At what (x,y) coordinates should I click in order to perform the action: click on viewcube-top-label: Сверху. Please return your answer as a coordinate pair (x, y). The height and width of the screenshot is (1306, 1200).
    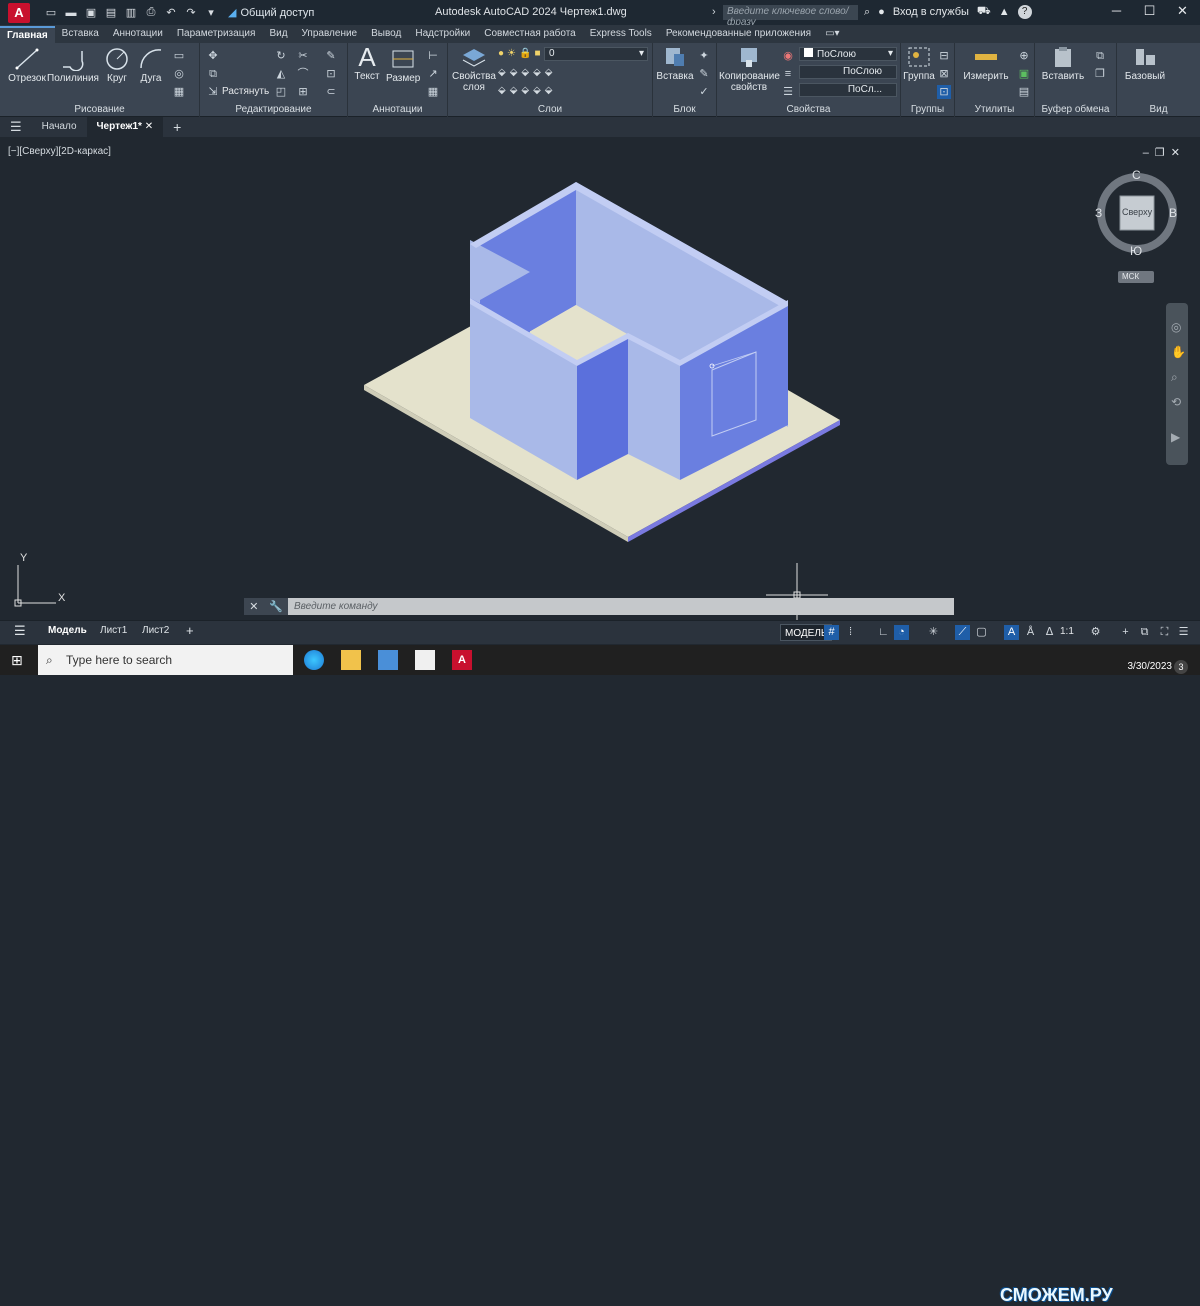
    Looking at the image, I should click on (1137, 212).